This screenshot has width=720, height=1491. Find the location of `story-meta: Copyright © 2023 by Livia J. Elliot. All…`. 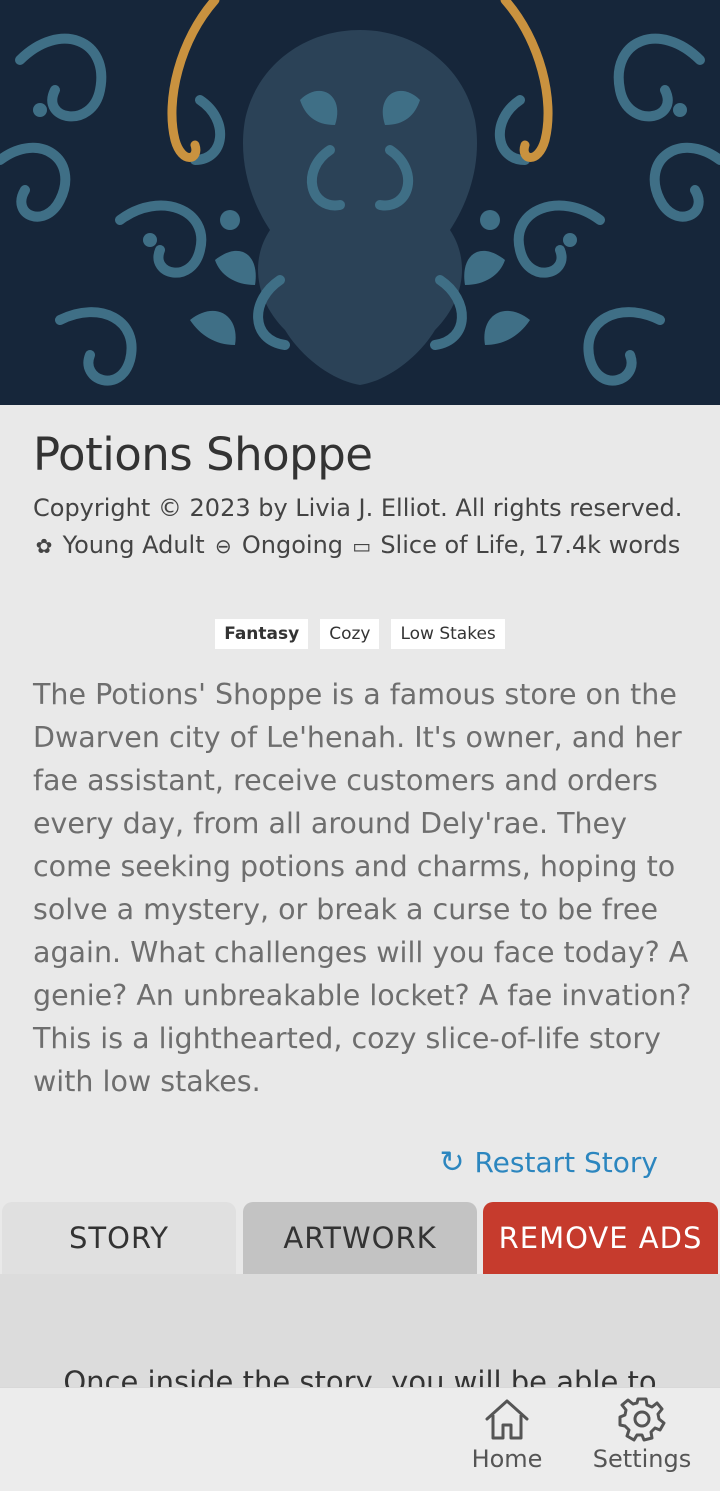

story-meta: Copyright © 2023 by Livia J. Elliot. All… is located at coordinates (363, 527).